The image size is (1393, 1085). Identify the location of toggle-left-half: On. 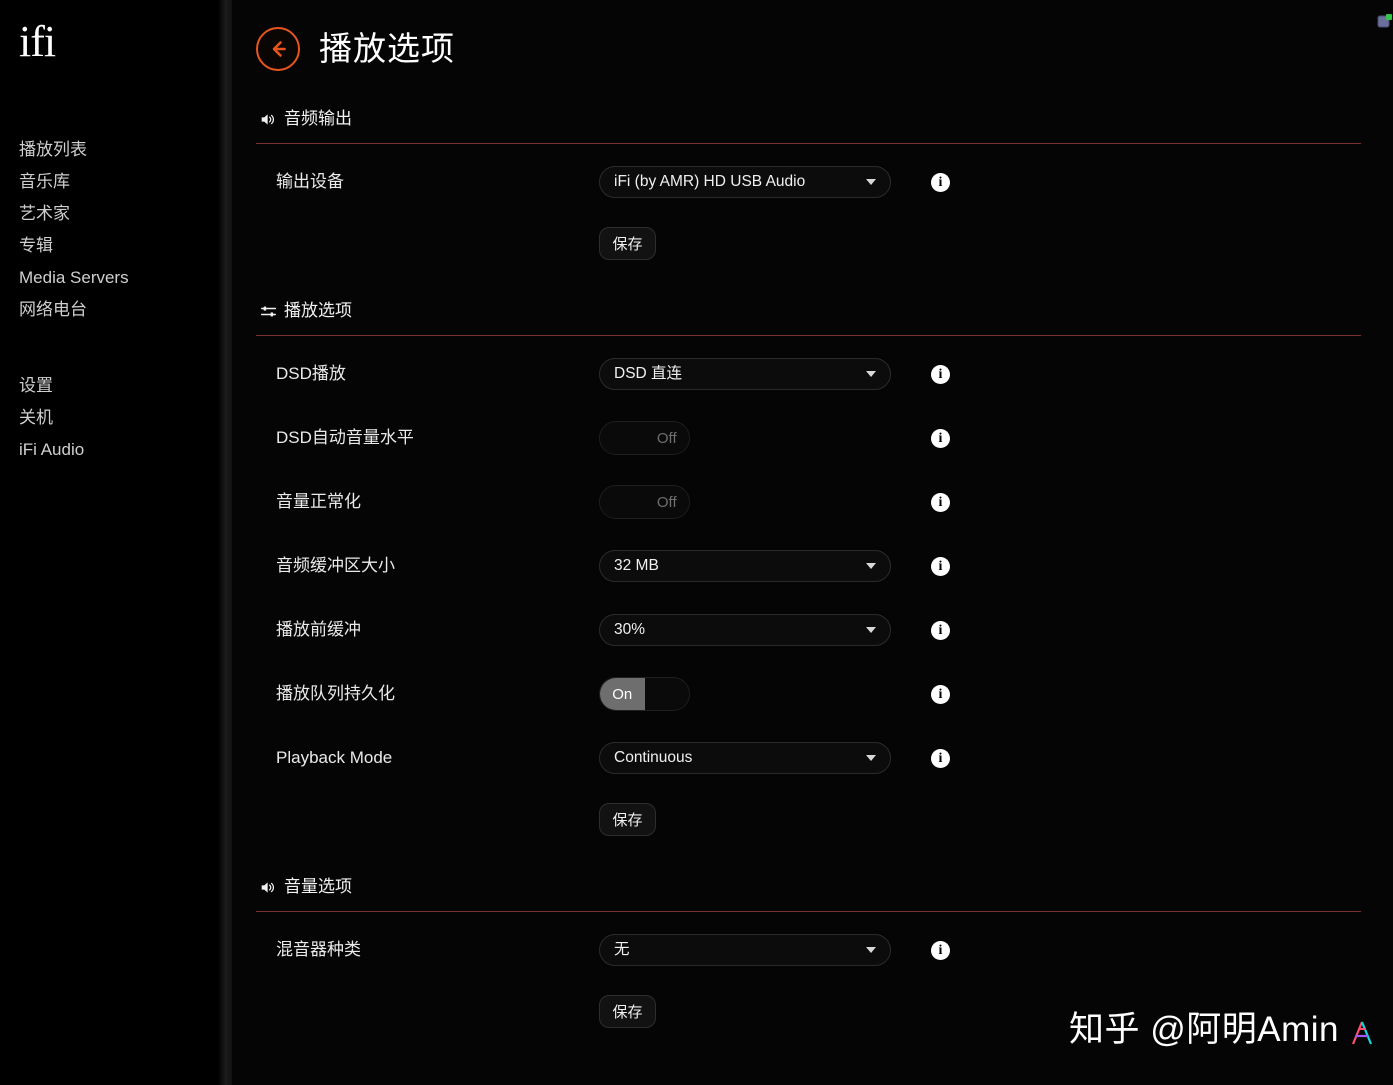
(622, 694).